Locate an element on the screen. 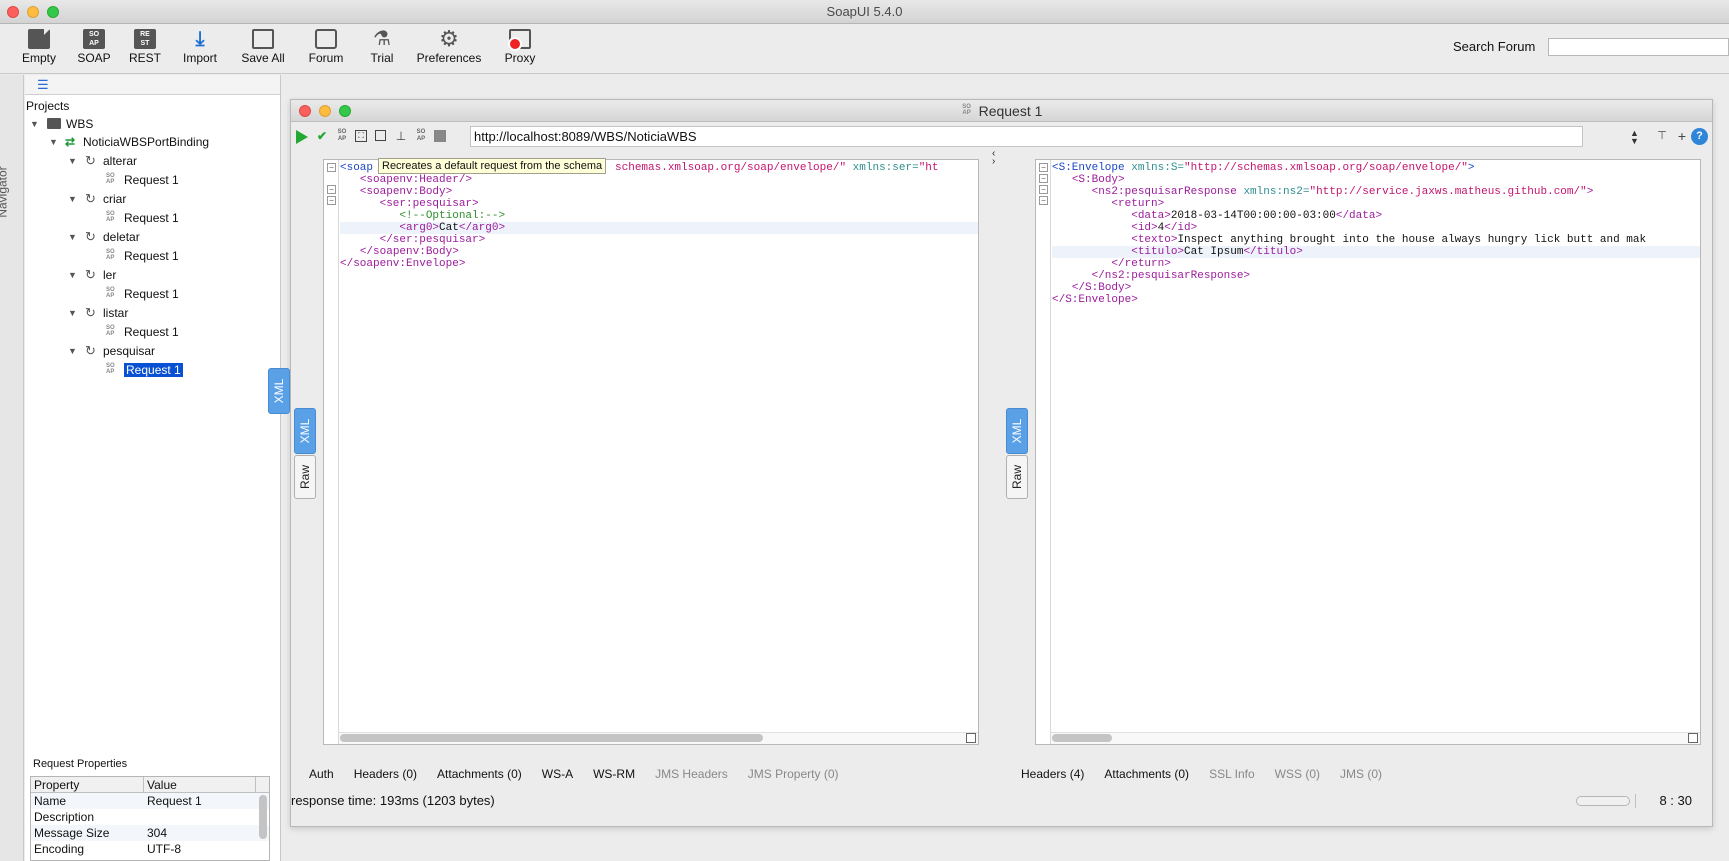 This screenshot has width=1729, height=861. stamp-icon: ⊥ is located at coordinates (401, 136).